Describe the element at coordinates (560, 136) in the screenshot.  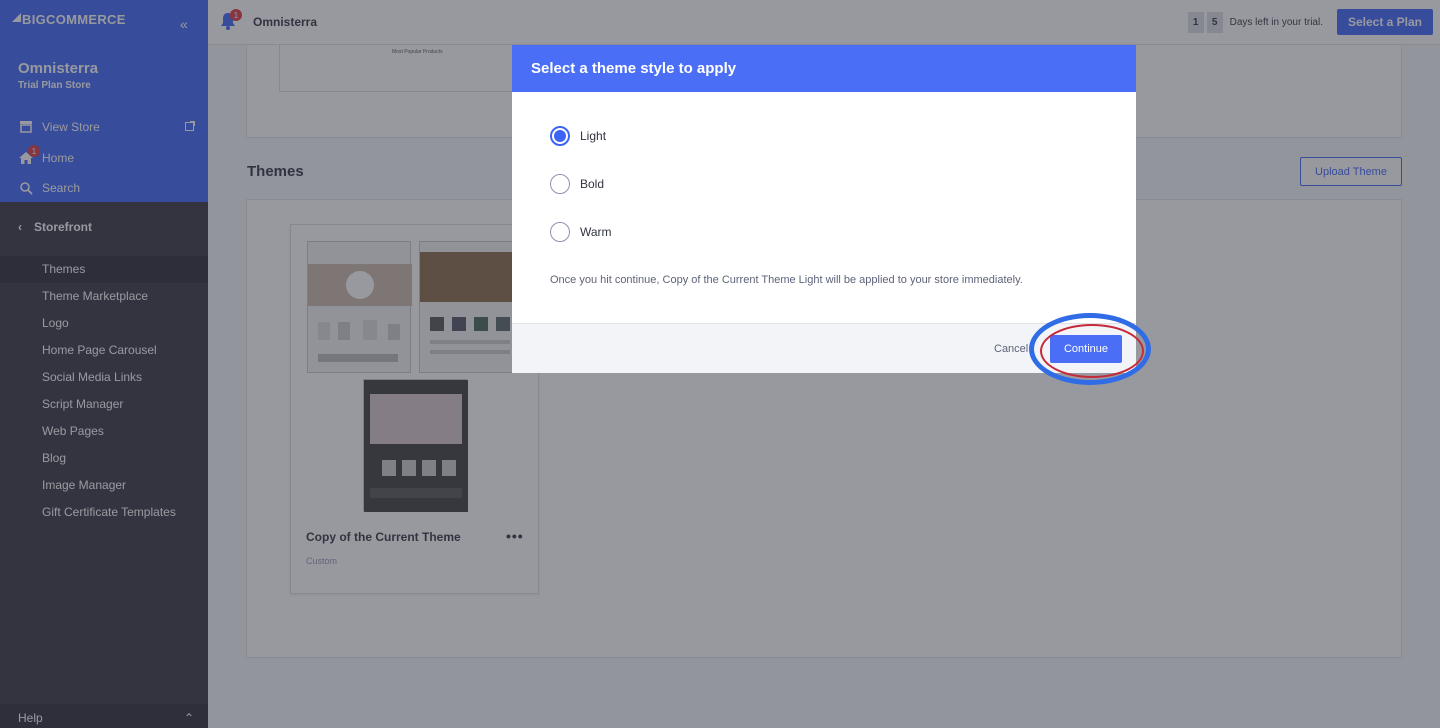
I see `radio-light` at that location.